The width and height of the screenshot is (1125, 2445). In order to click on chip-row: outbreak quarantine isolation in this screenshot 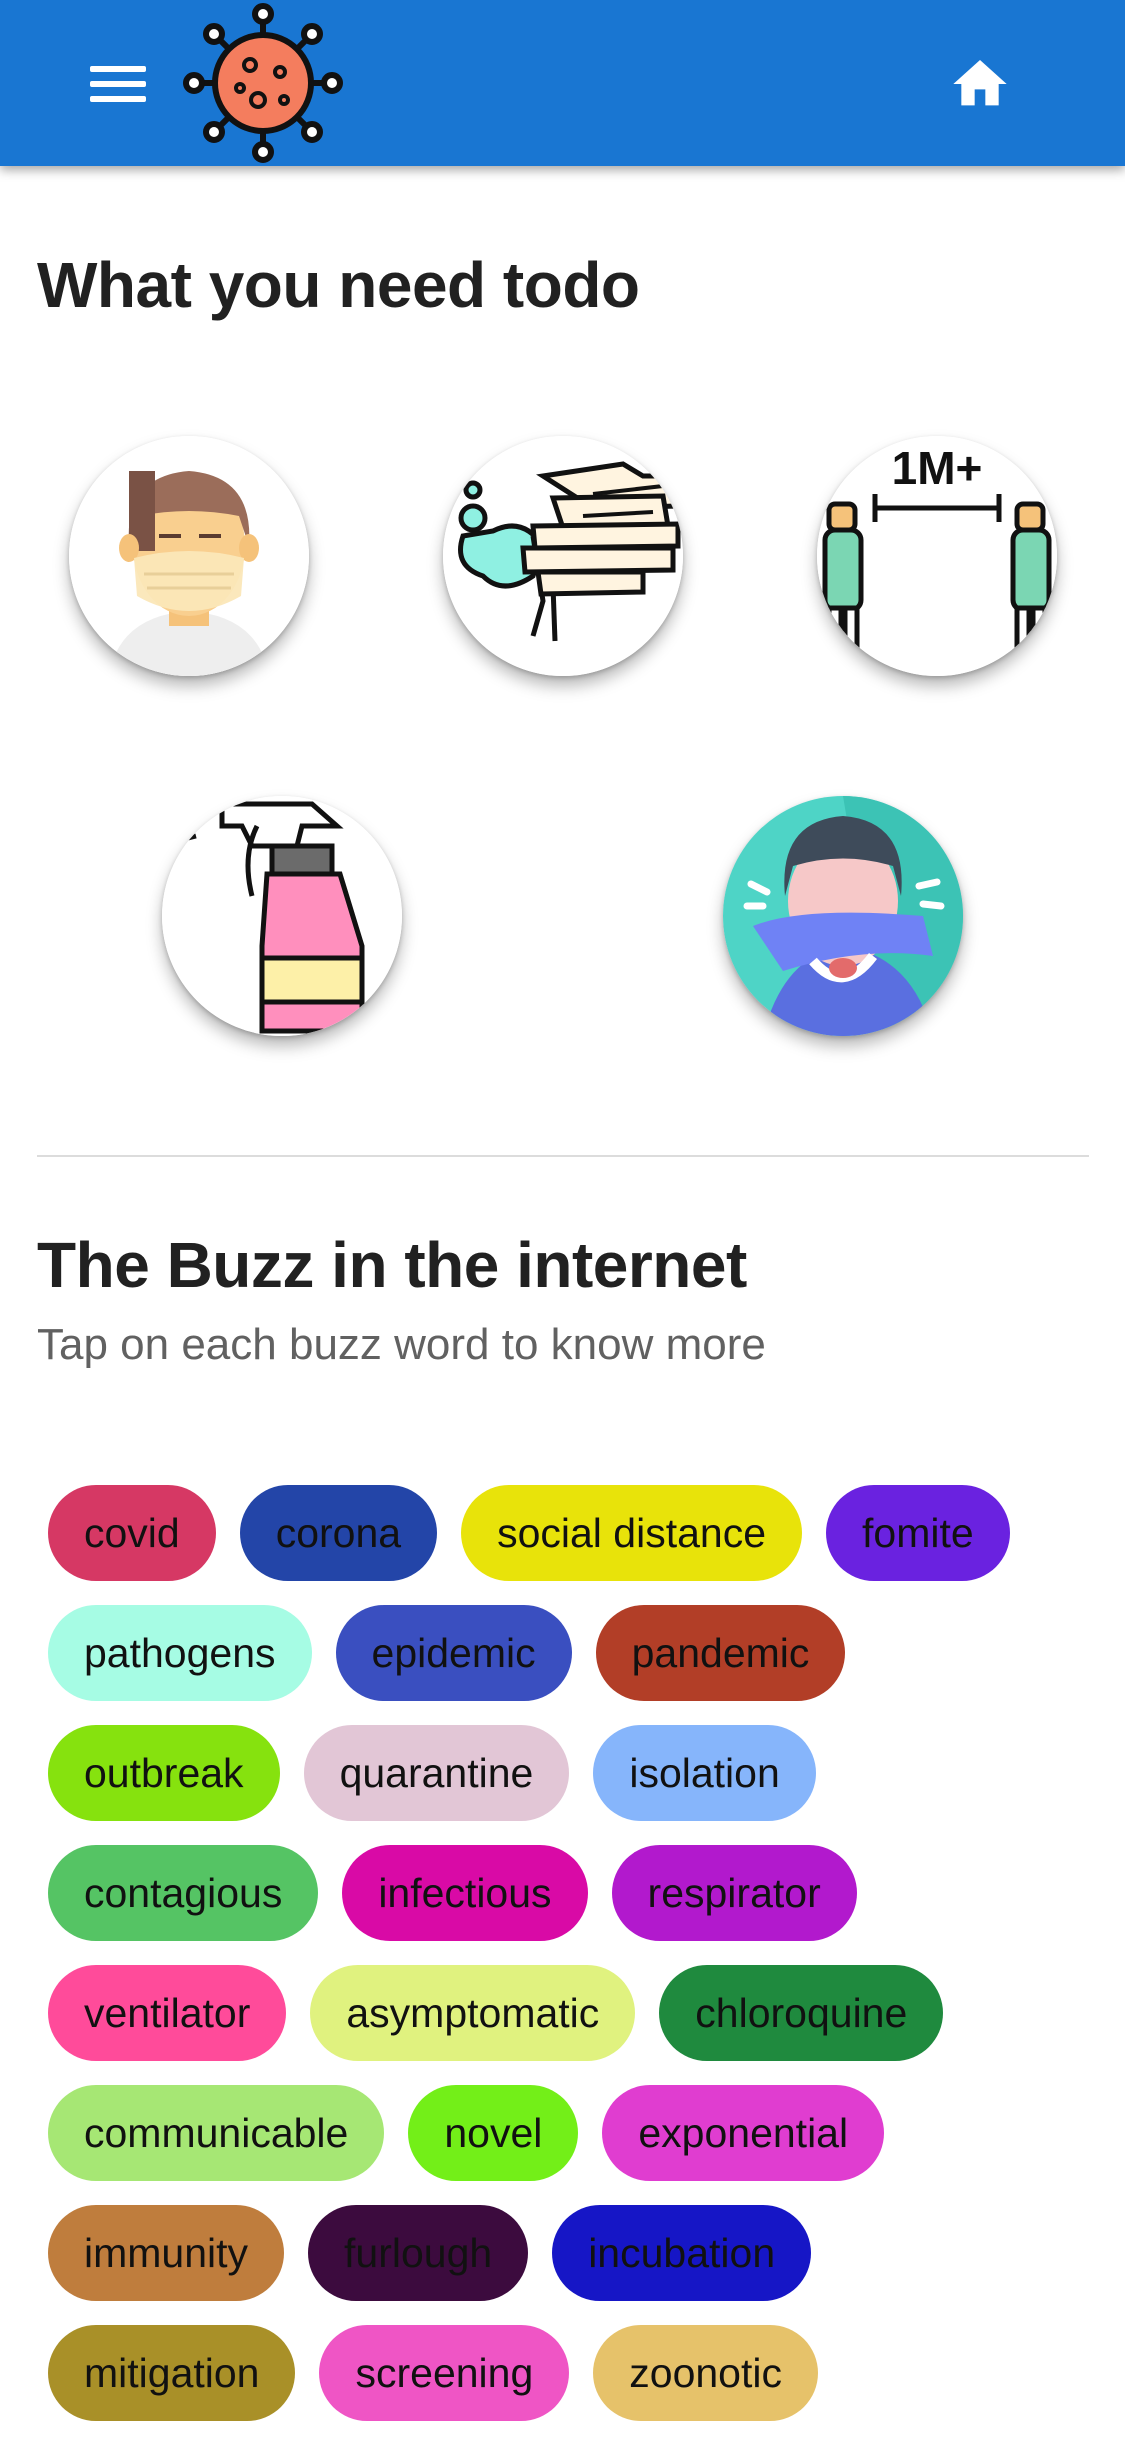, I will do `click(568, 1773)`.